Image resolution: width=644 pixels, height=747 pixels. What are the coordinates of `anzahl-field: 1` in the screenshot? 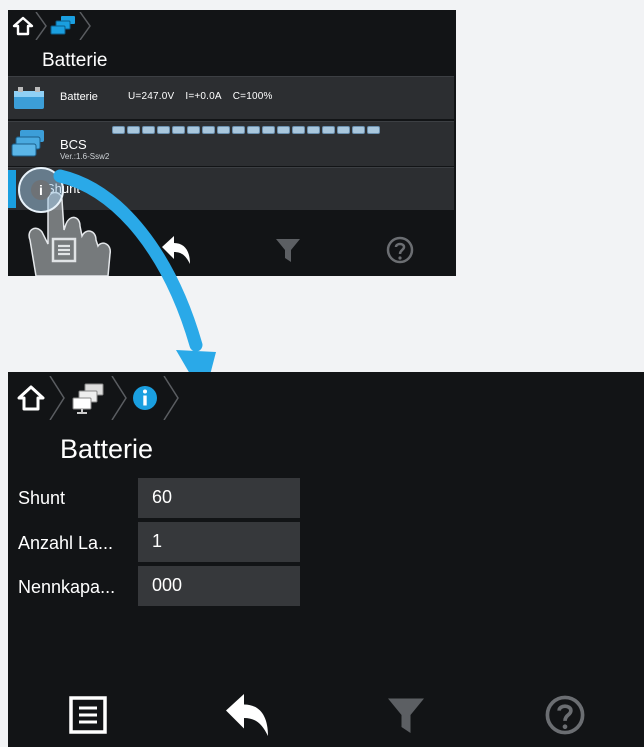 It's located at (219, 542).